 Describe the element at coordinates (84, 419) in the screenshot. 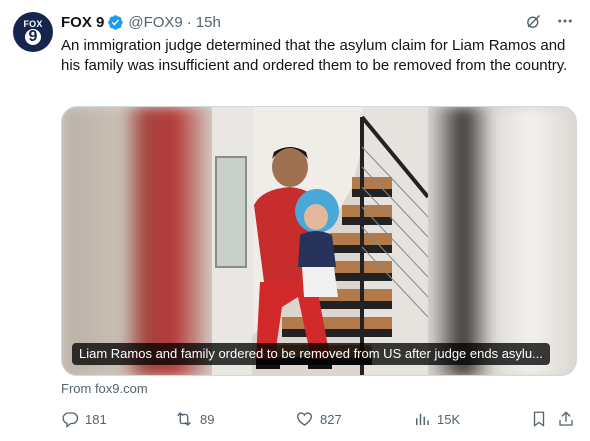

I see `reply-button: 181` at that location.